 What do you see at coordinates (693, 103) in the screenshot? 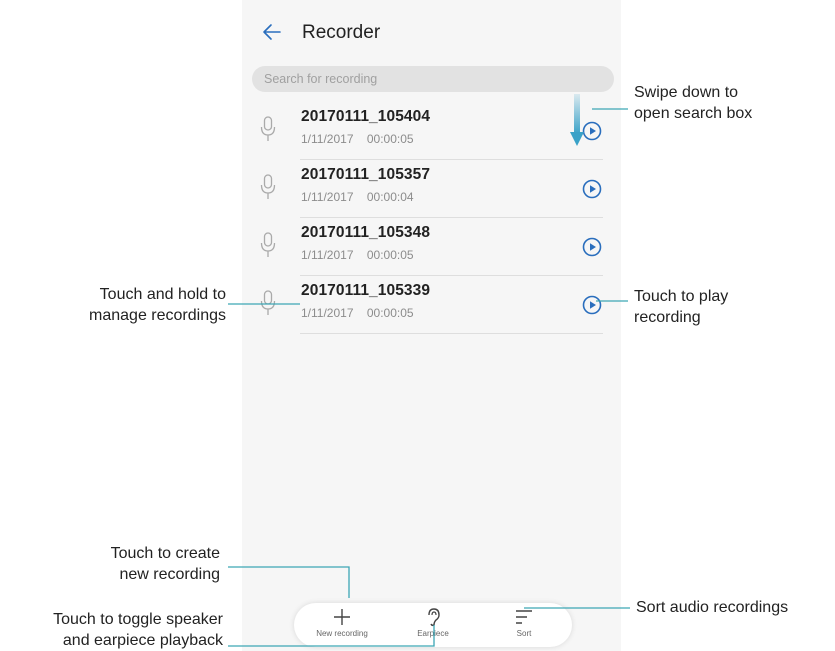
I see `callout-swipe: Swipe down to open search box` at bounding box center [693, 103].